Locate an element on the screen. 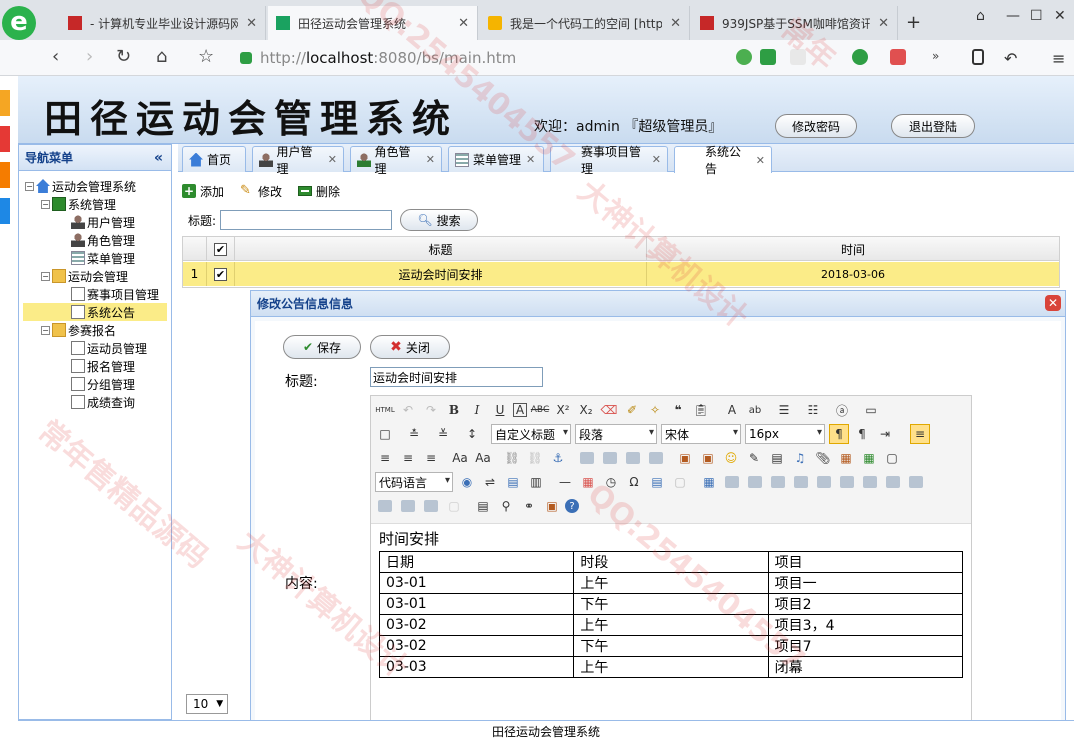 This screenshot has width=1074, height=743. align-center-icon: ≡ is located at coordinates (408, 458).